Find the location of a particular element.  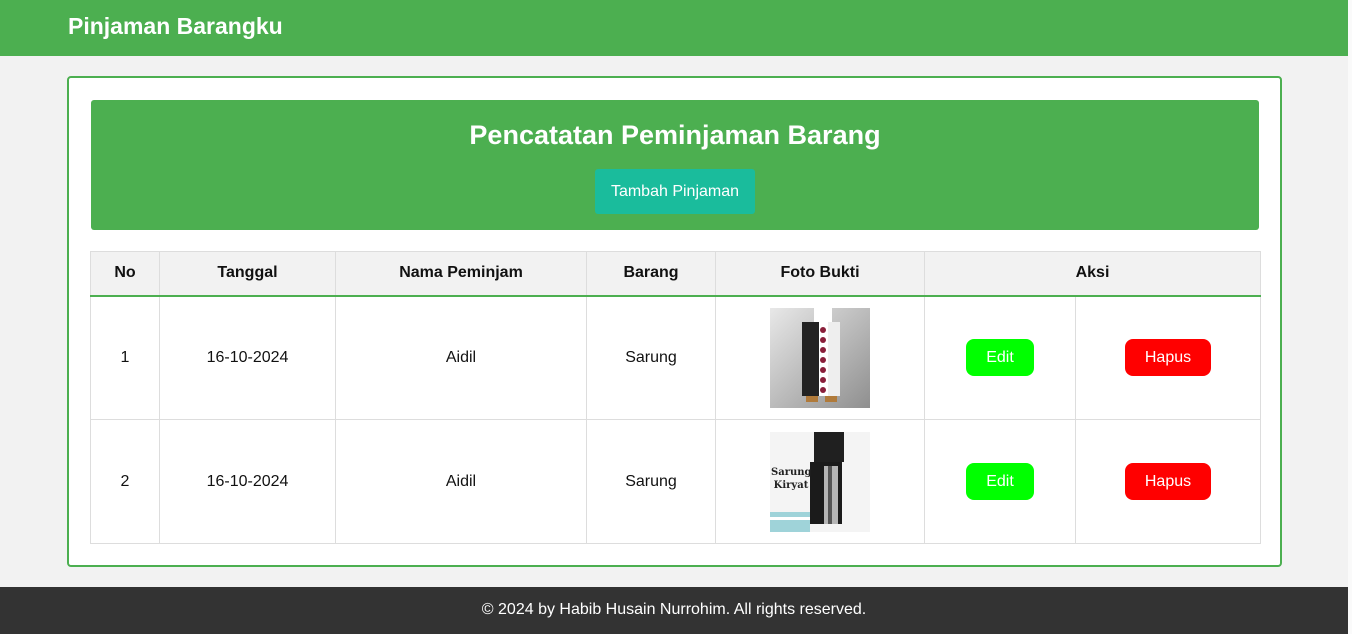

proof-photo is located at coordinates (820, 357).